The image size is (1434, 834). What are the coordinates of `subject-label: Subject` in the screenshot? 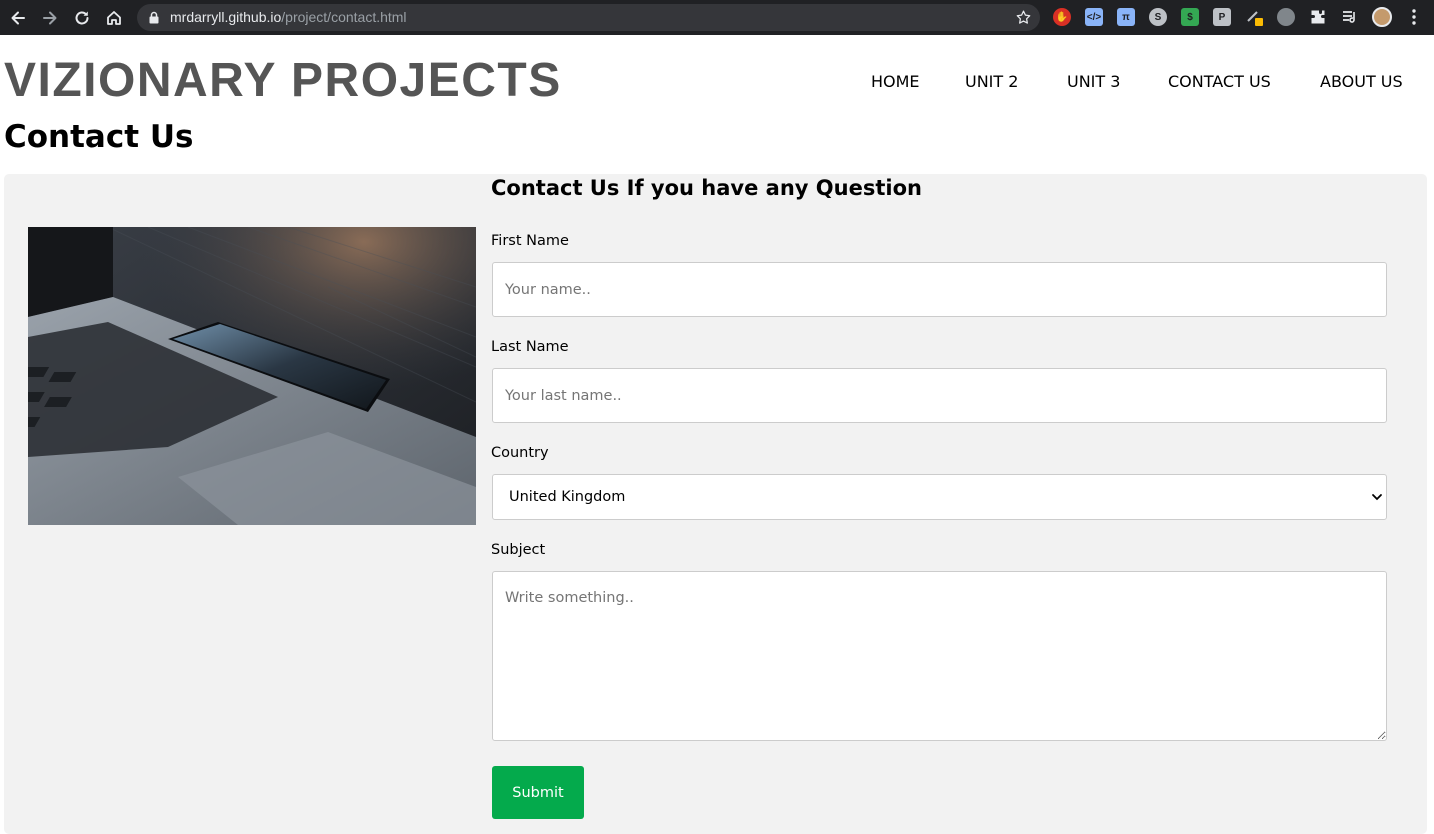 It's located at (518, 550).